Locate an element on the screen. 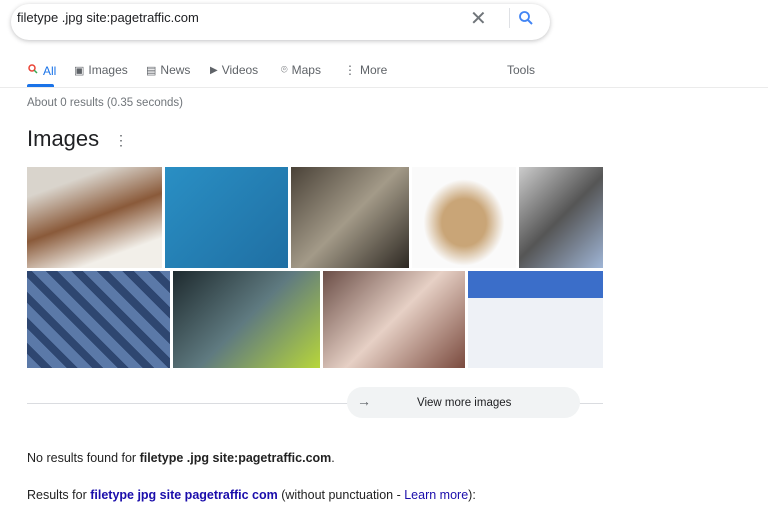 This screenshot has width=768, height=515. tab-maps: ⌾ Maps is located at coordinates (301, 70).